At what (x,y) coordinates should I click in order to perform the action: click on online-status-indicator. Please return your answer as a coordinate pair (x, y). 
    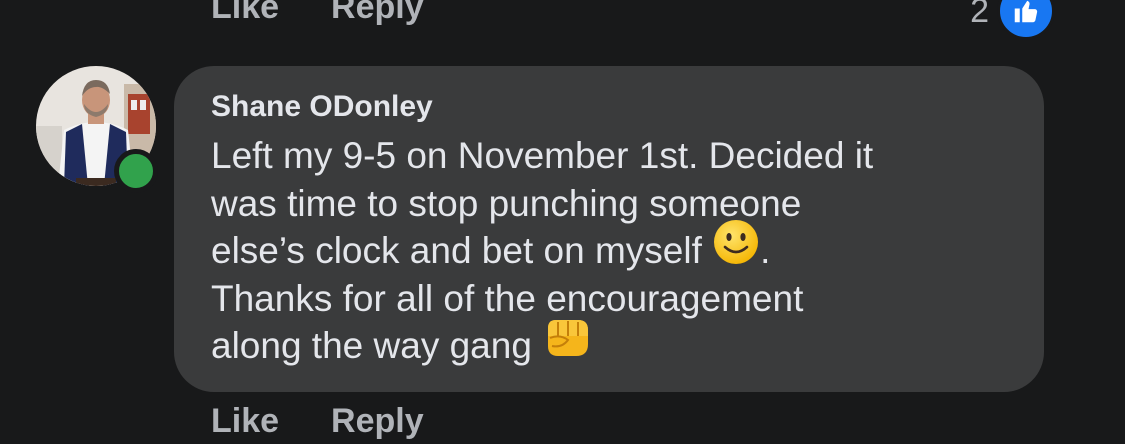
    Looking at the image, I should click on (136, 171).